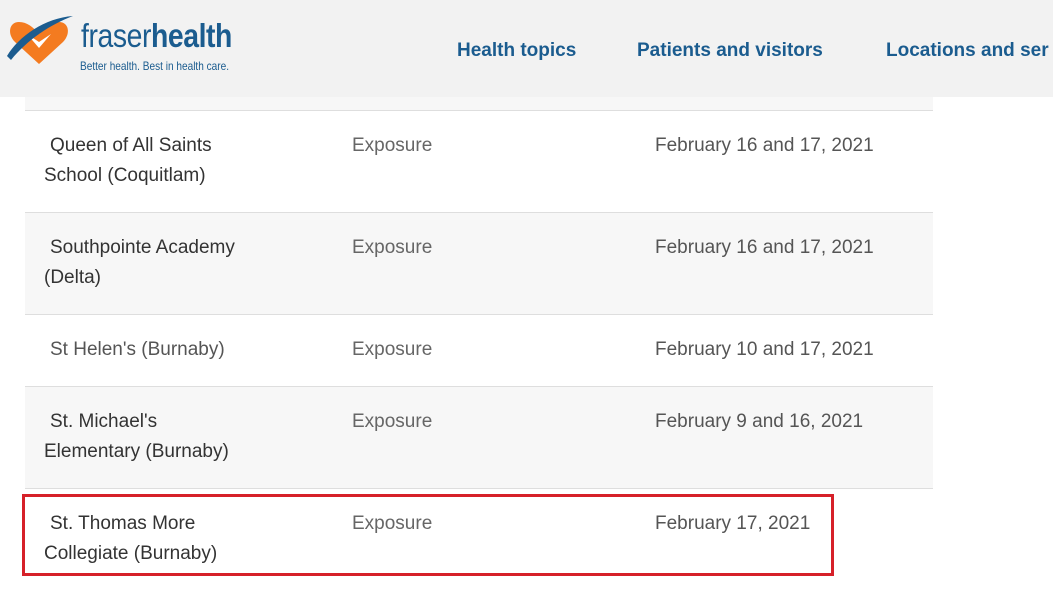 This screenshot has height=589, width=1053. I want to click on school-name-line1: Queen of All Saints, so click(131, 145).